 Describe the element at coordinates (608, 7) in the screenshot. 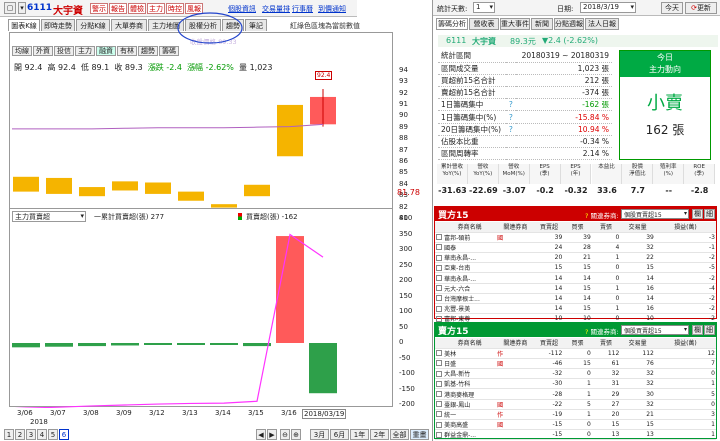

I see `date-input: 2018/3/19 ▾` at that location.